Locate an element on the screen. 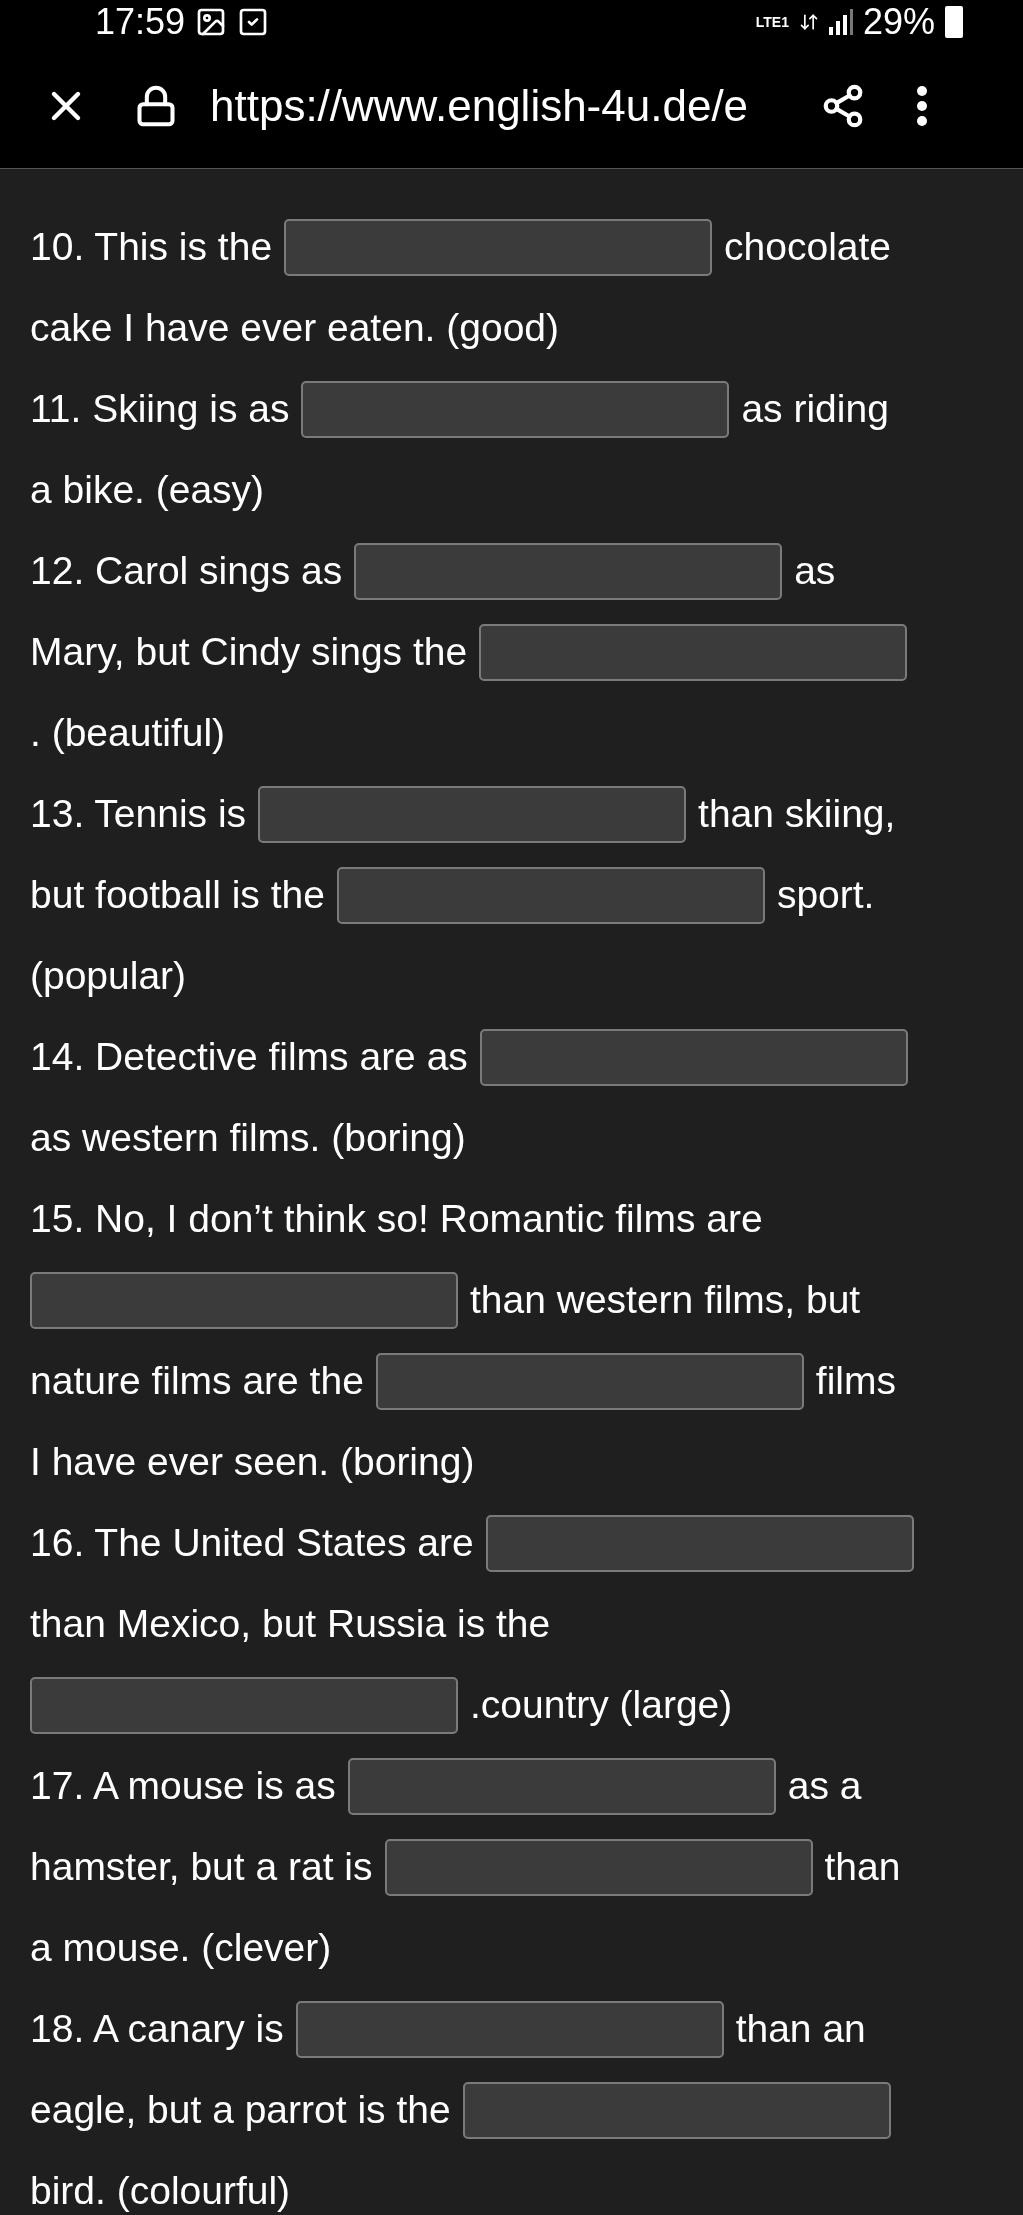 The height and width of the screenshot is (2215, 1023). exercise-text: as a is located at coordinates (824, 1786).